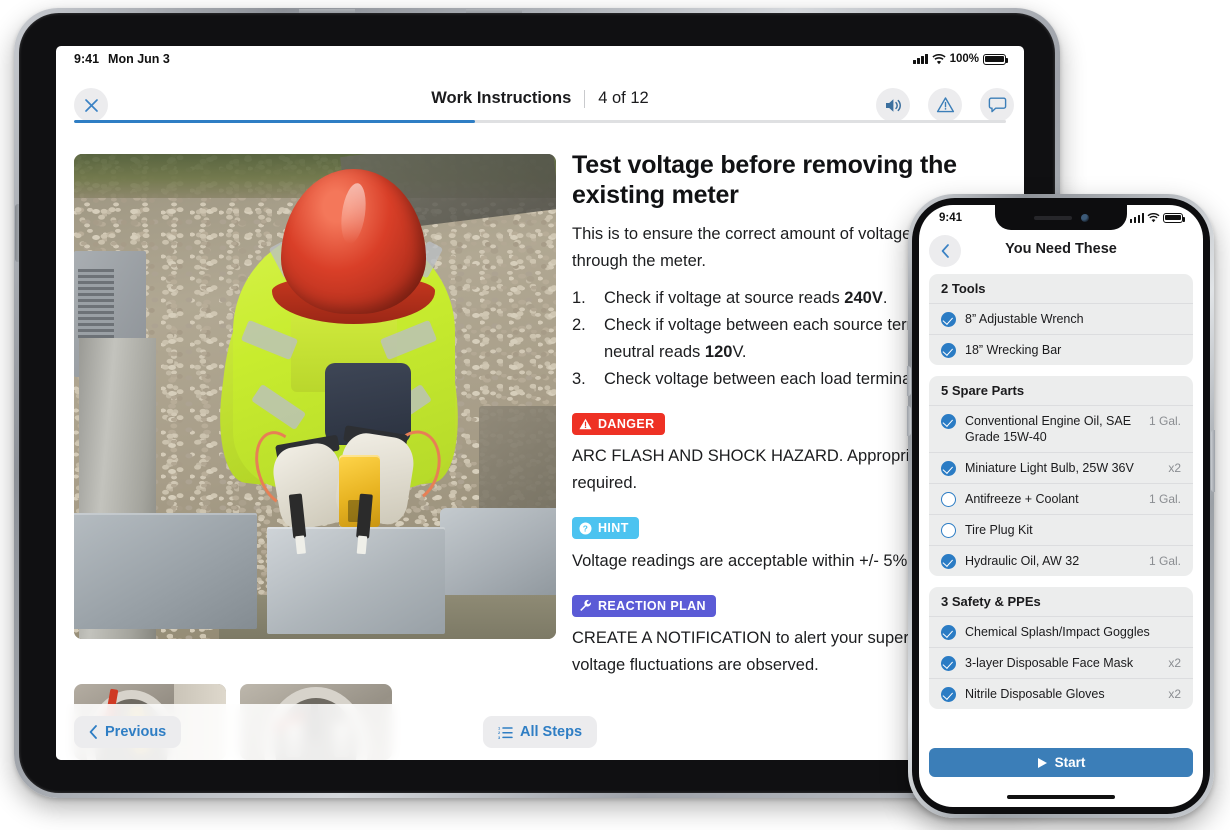  I want to click on start-button-label: Start, so click(1070, 762).